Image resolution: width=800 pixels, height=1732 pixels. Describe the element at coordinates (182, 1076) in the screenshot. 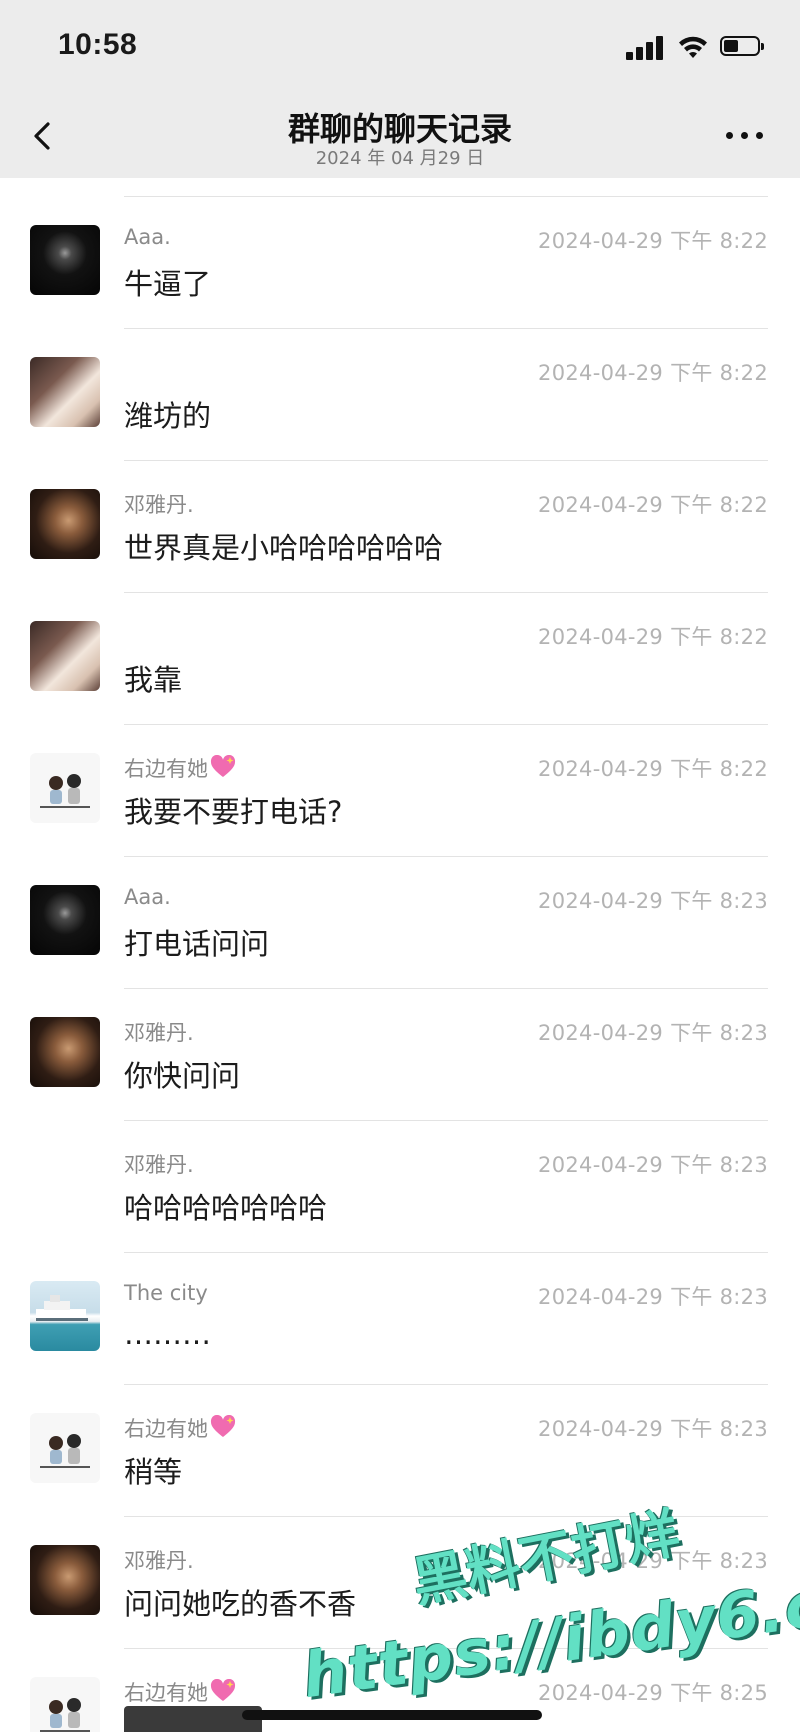

I see `message-text: 你快问问` at that location.